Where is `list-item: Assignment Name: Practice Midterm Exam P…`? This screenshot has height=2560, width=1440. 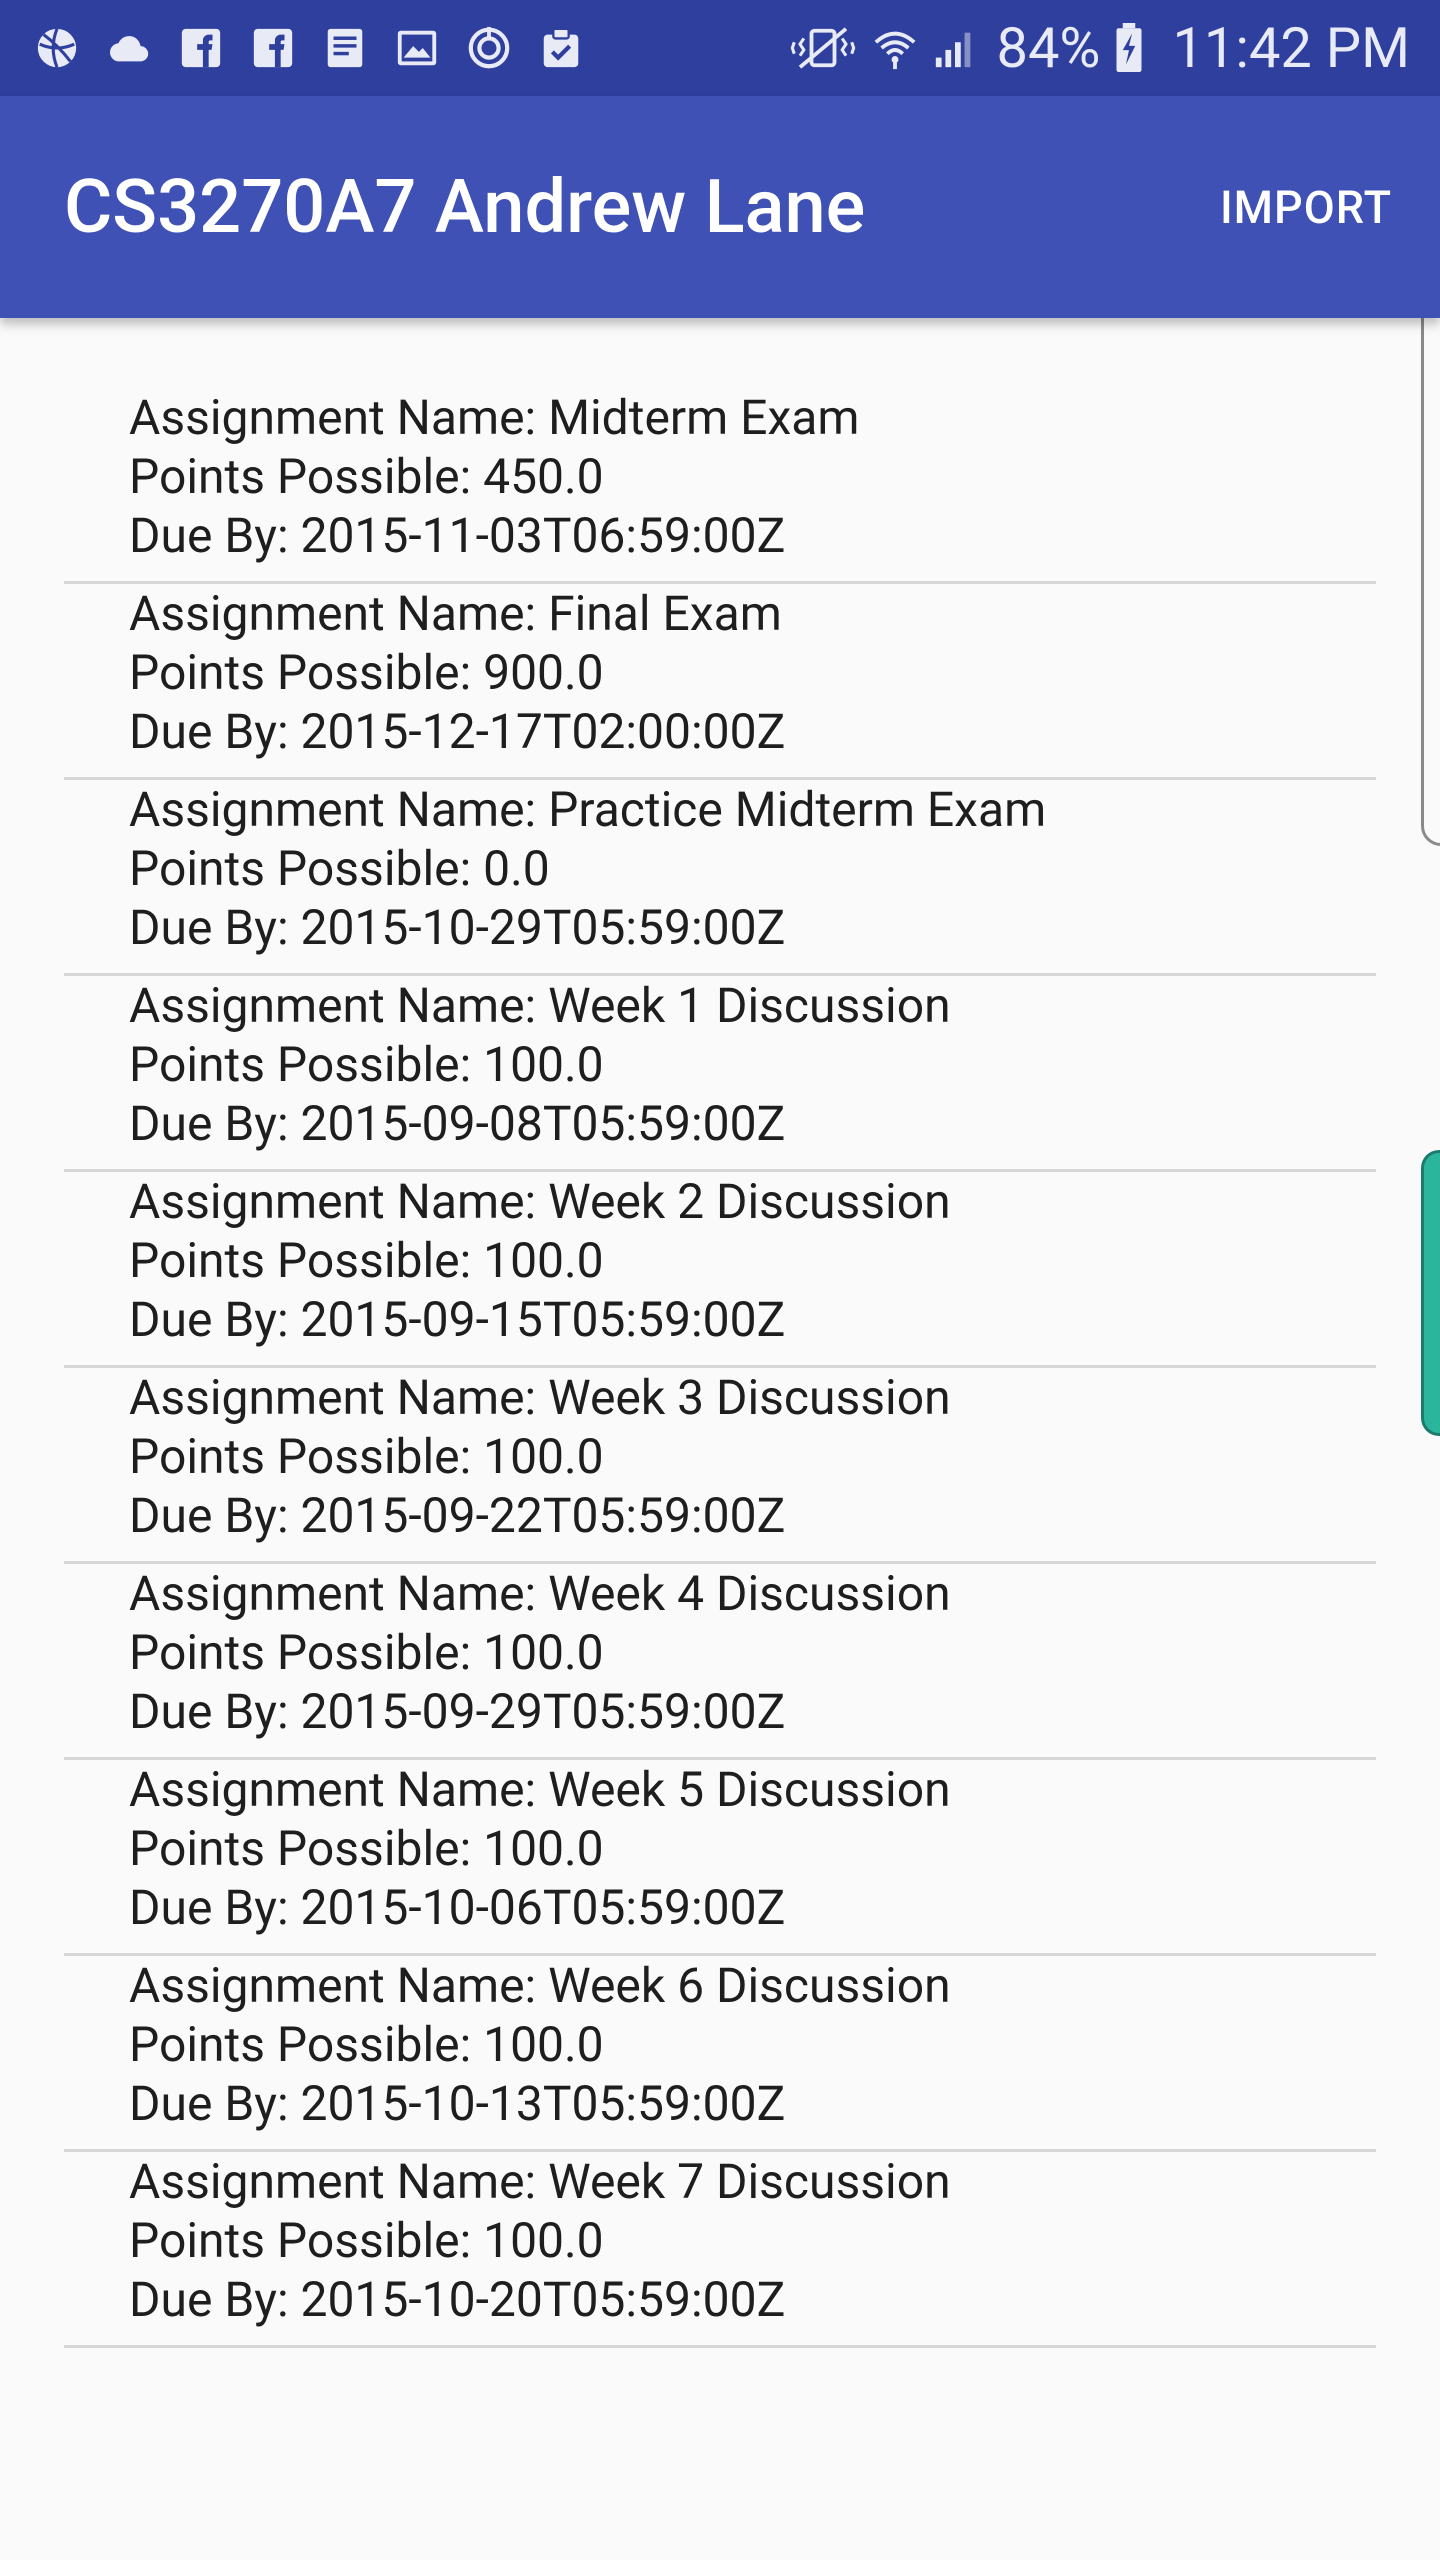
list-item: Assignment Name: Practice Midterm Exam P… is located at coordinates (720, 878).